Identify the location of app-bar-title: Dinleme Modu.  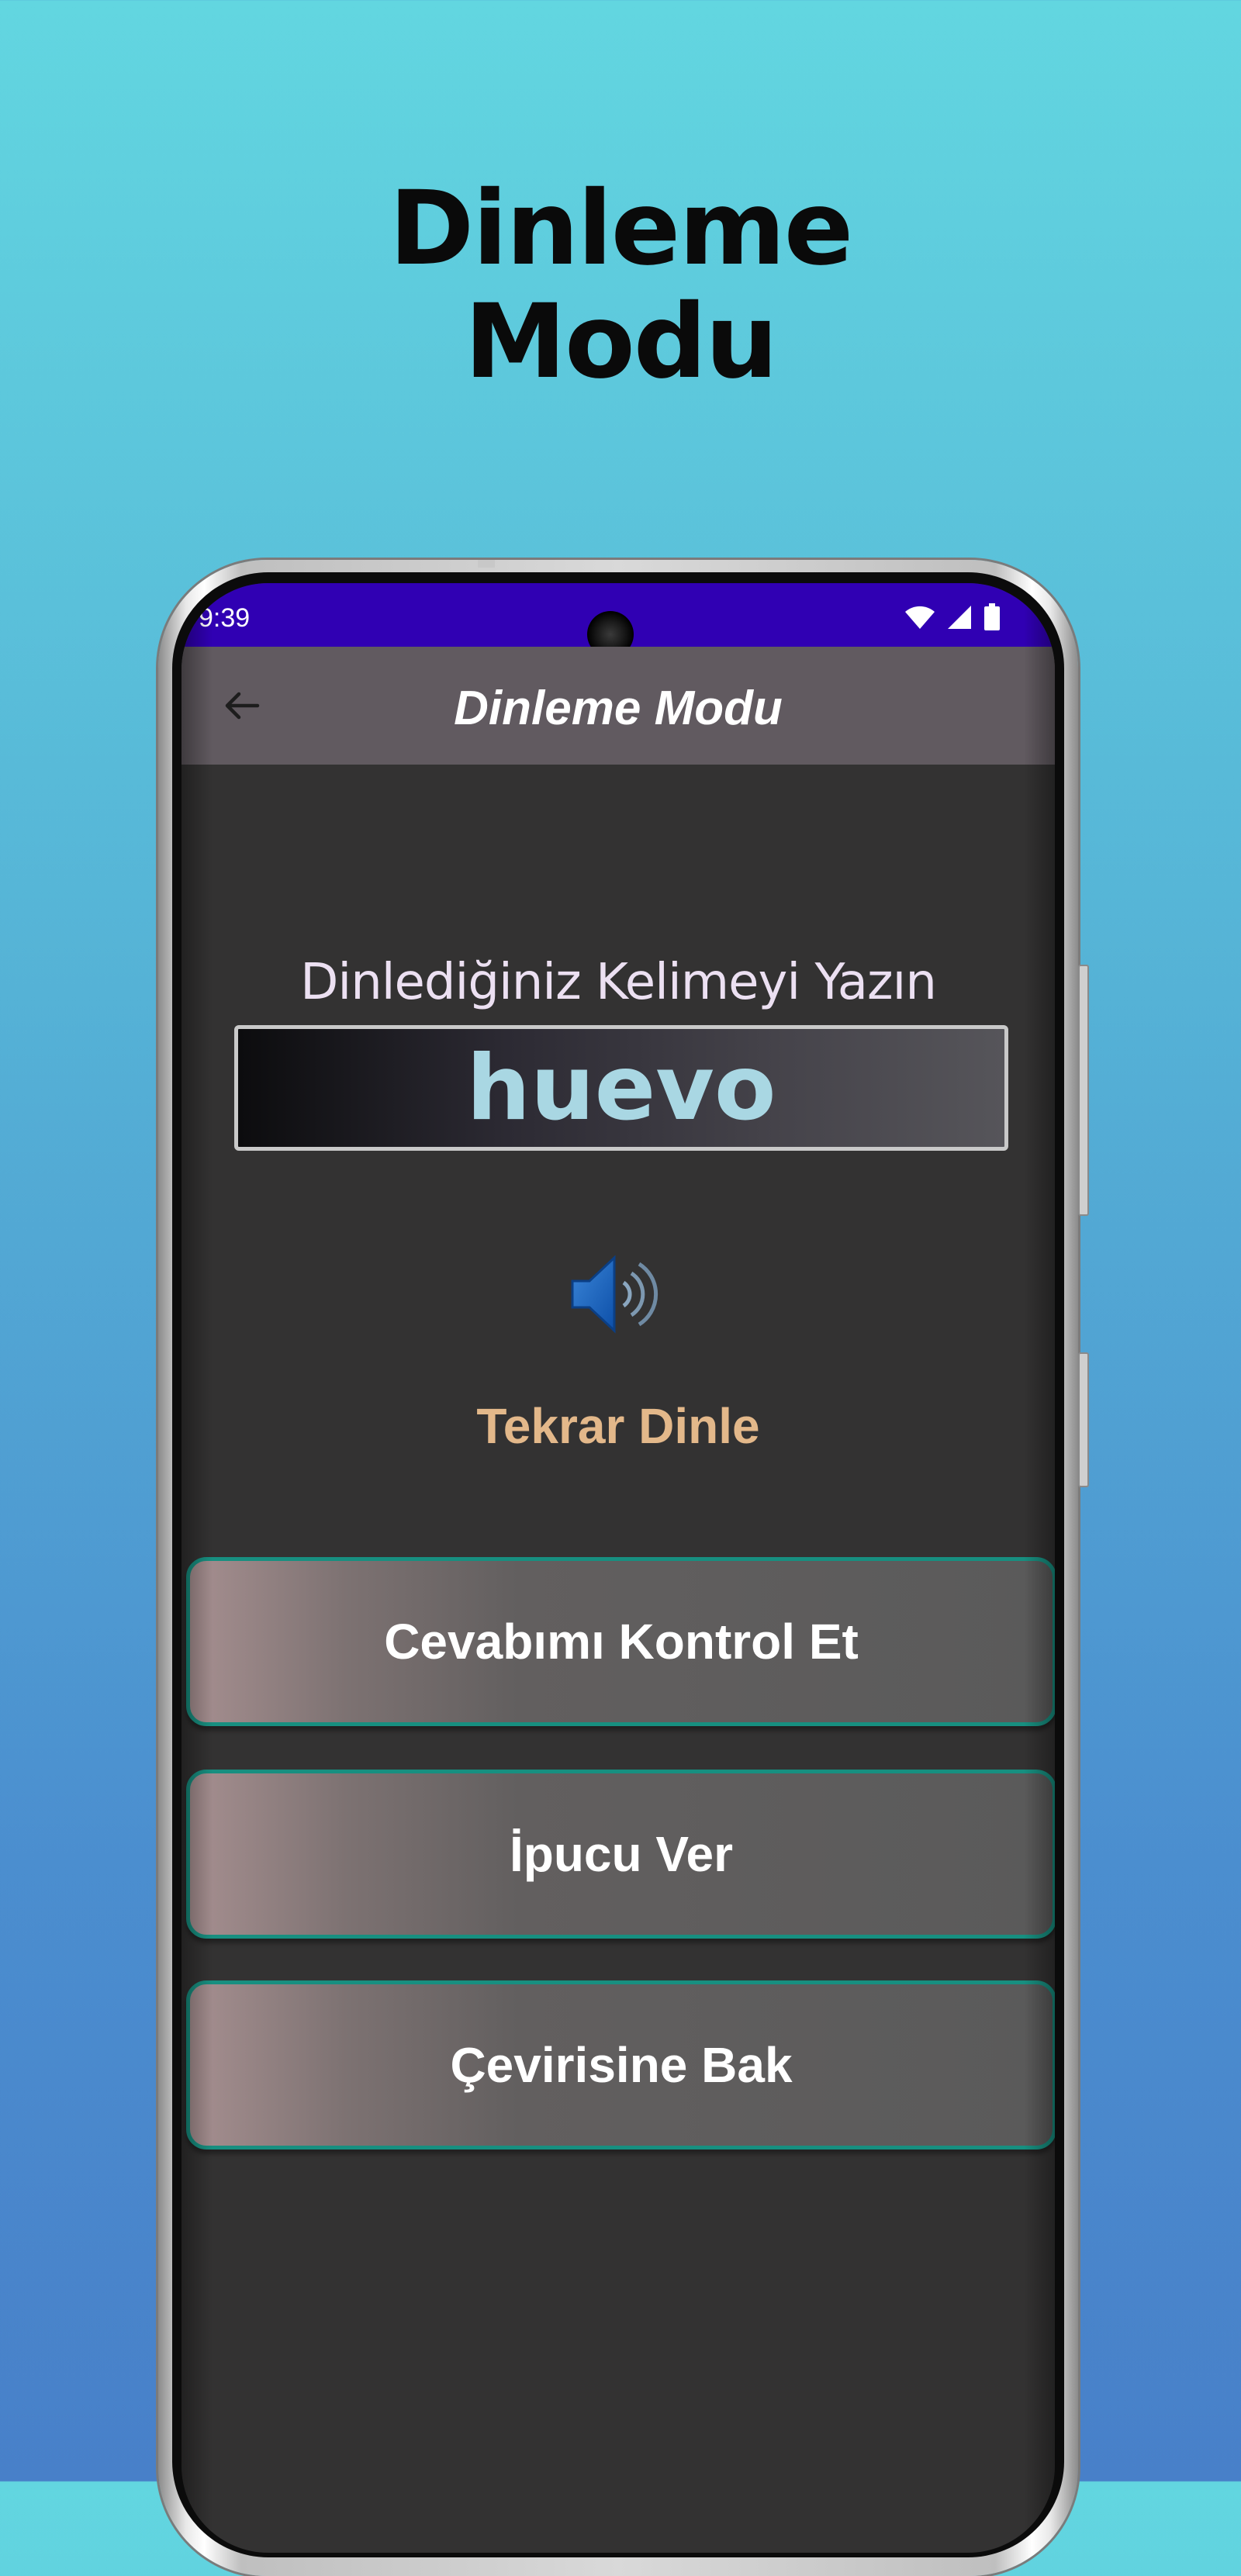
(618, 708).